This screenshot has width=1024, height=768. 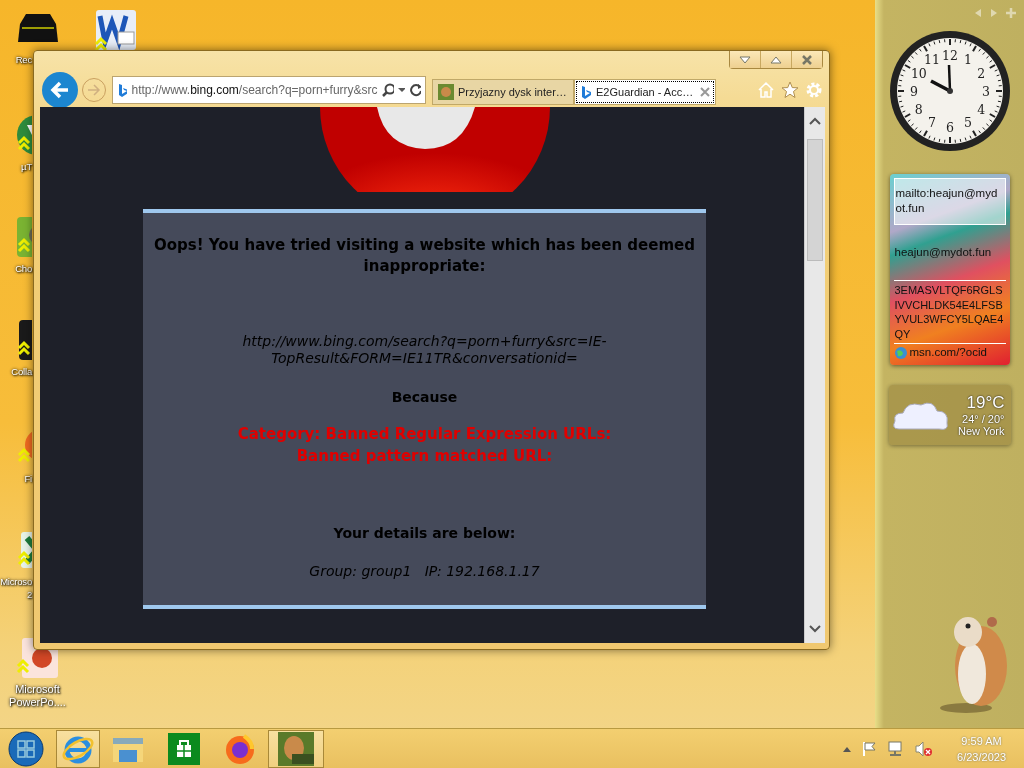 I want to click on scroll-down-icon, so click(x=815, y=629).